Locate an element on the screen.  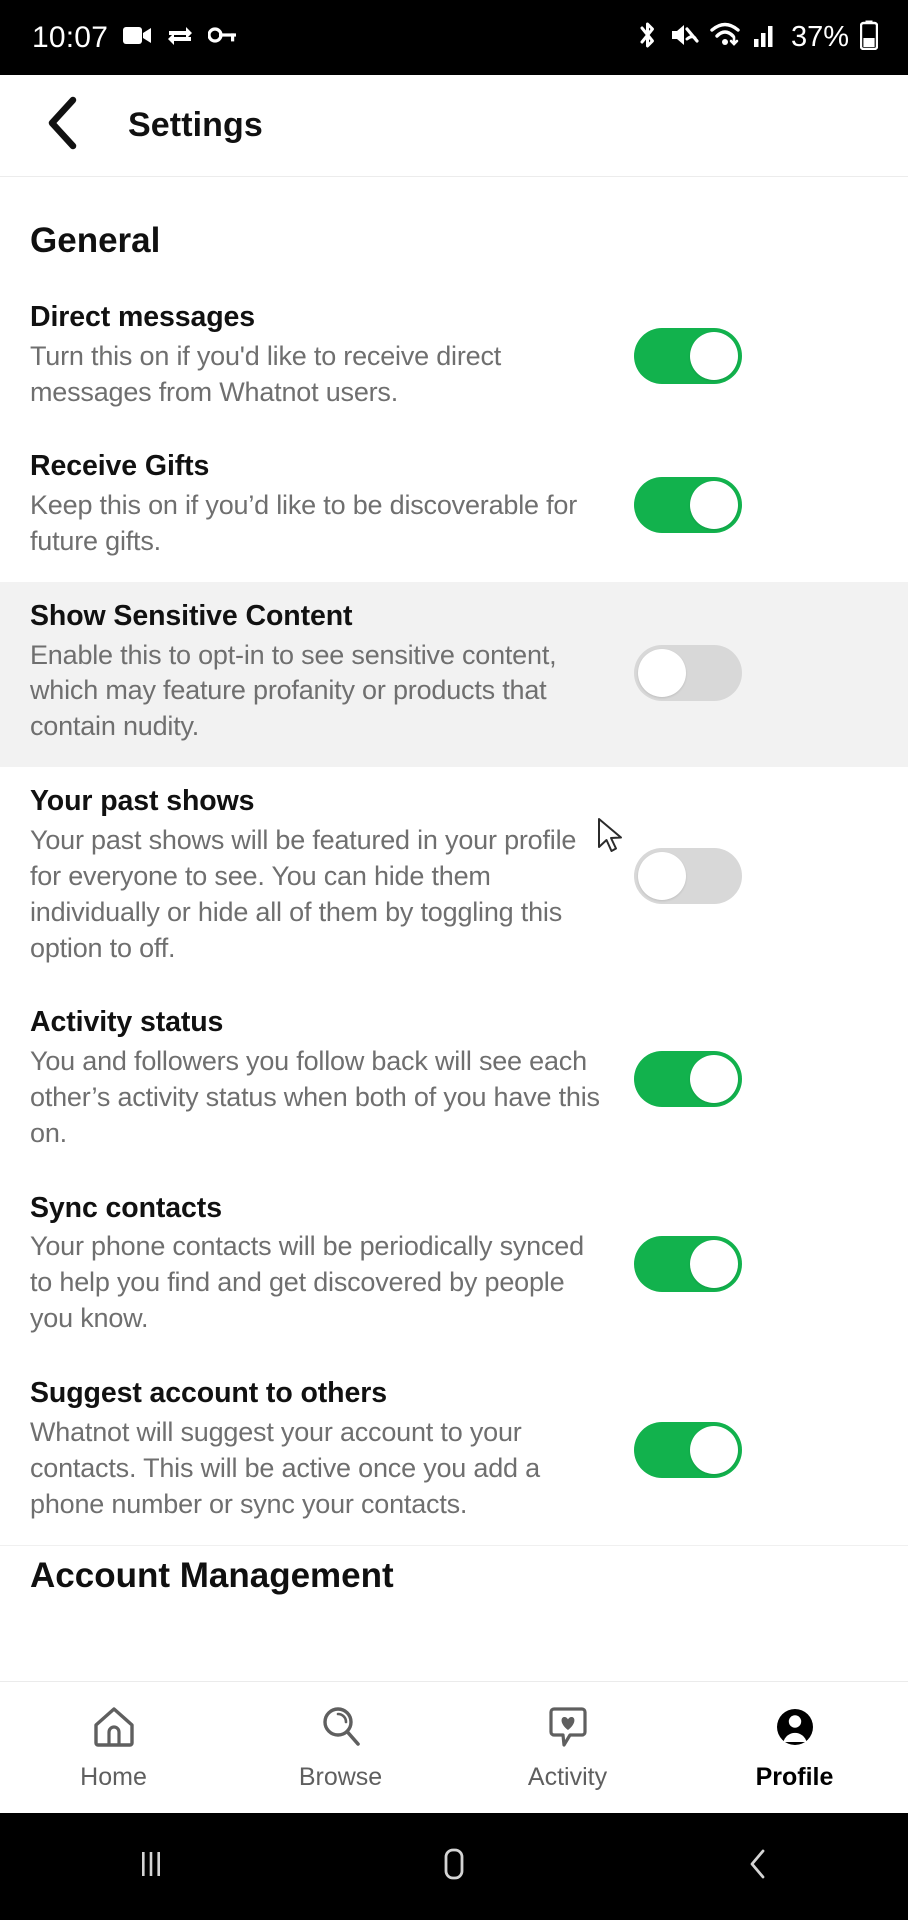
tab-browse: Browse is located at coordinates (340, 1747).